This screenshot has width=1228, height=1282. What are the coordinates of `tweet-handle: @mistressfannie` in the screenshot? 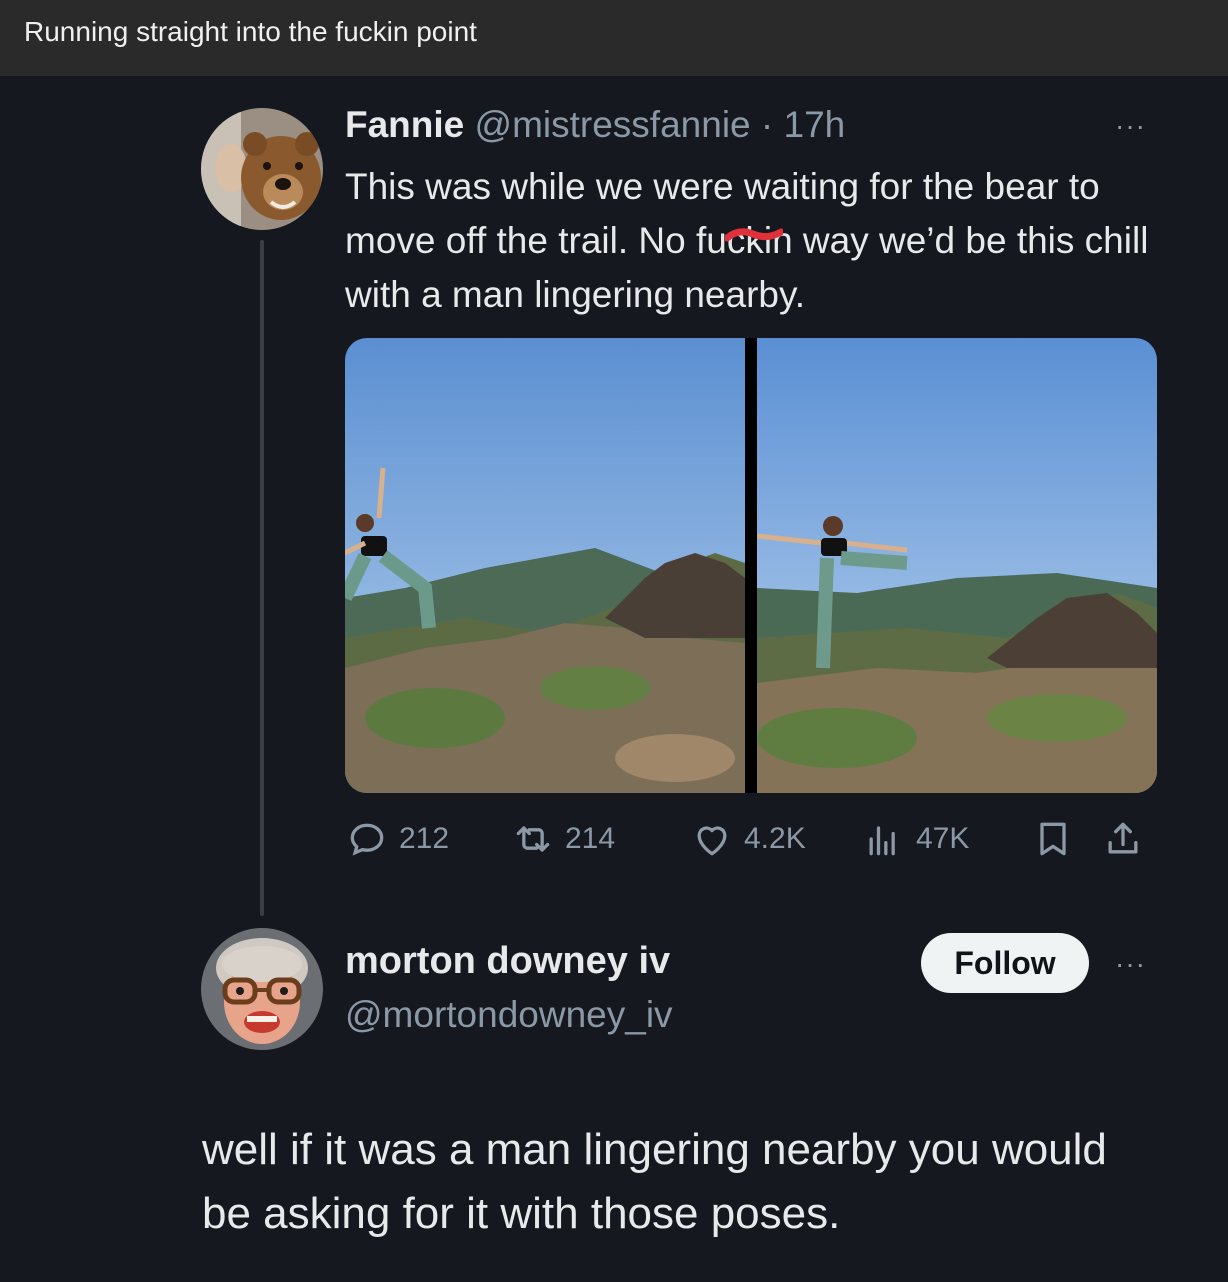 It's located at (613, 124).